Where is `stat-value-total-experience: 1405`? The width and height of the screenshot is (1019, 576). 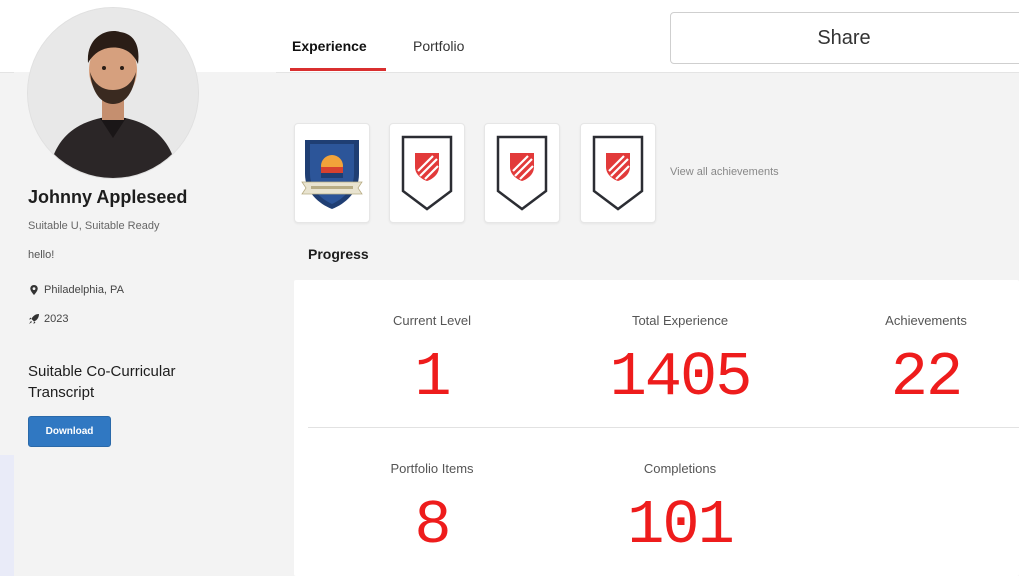 stat-value-total-experience: 1405 is located at coordinates (681, 377).